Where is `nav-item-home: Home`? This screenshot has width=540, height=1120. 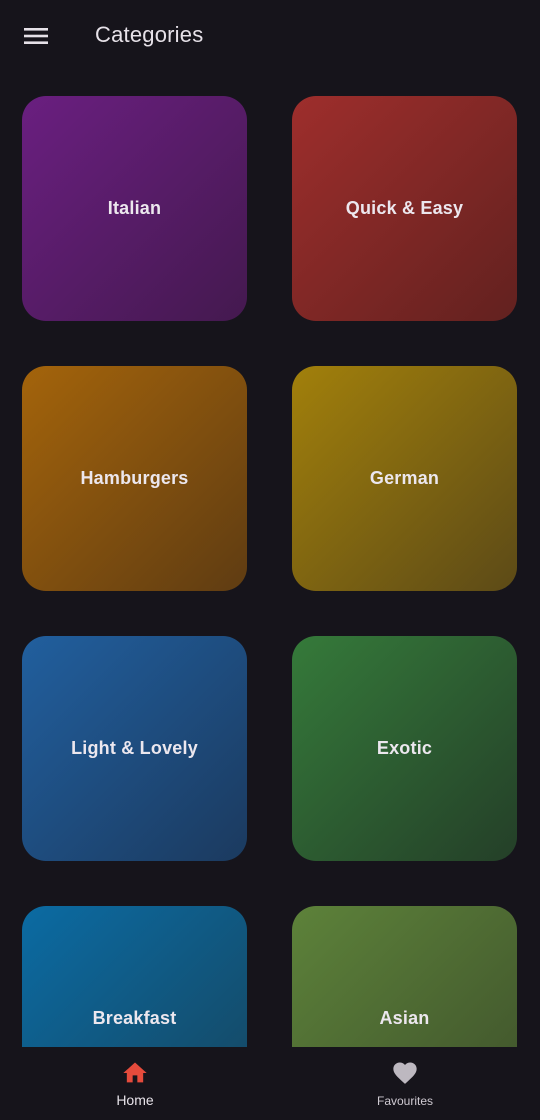 nav-item-home: Home is located at coordinates (135, 1083).